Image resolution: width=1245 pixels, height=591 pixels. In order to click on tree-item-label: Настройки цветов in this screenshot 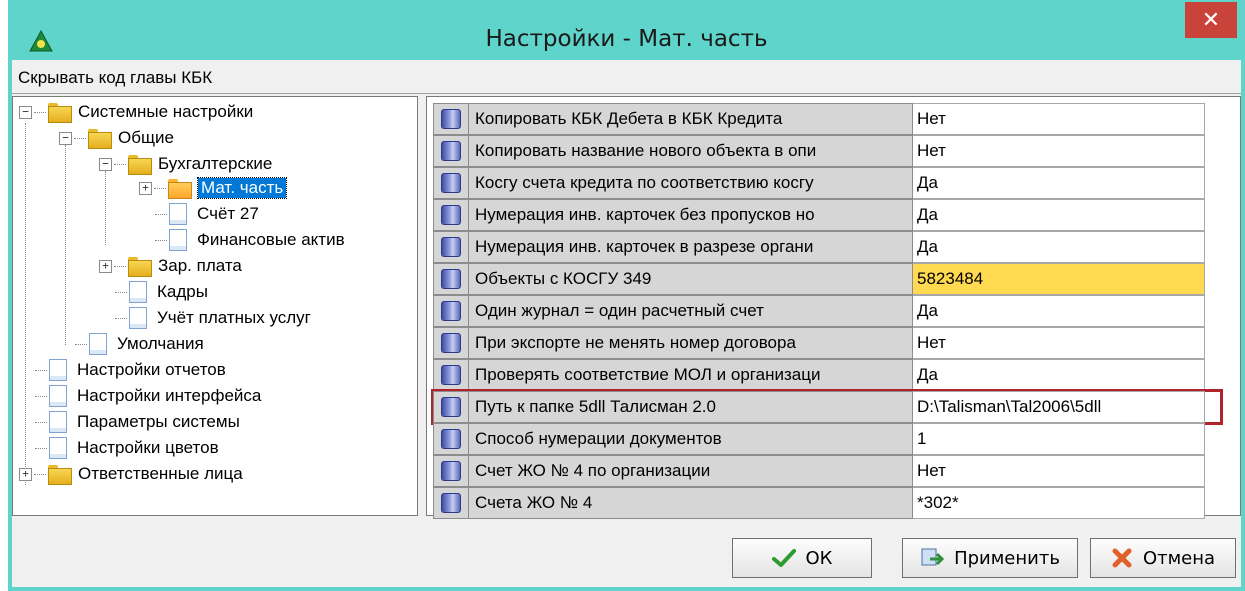, I will do `click(148, 447)`.